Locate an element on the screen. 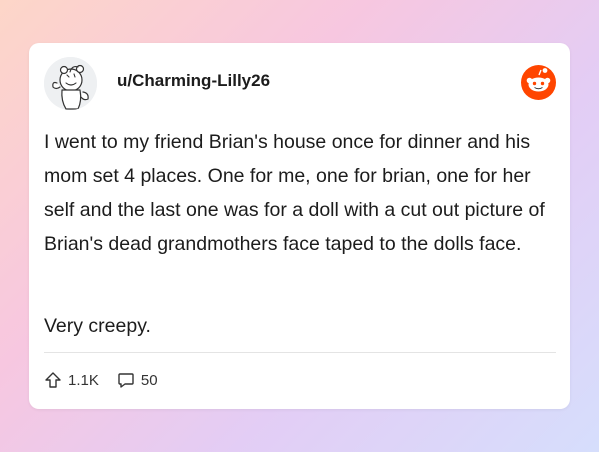 Image resolution: width=599 pixels, height=452 pixels. divider is located at coordinates (300, 352).